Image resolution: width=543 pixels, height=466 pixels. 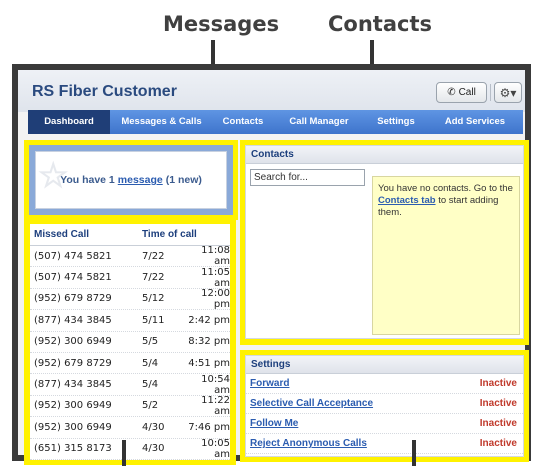 I want to click on call-date: 5/11, so click(x=153, y=320).